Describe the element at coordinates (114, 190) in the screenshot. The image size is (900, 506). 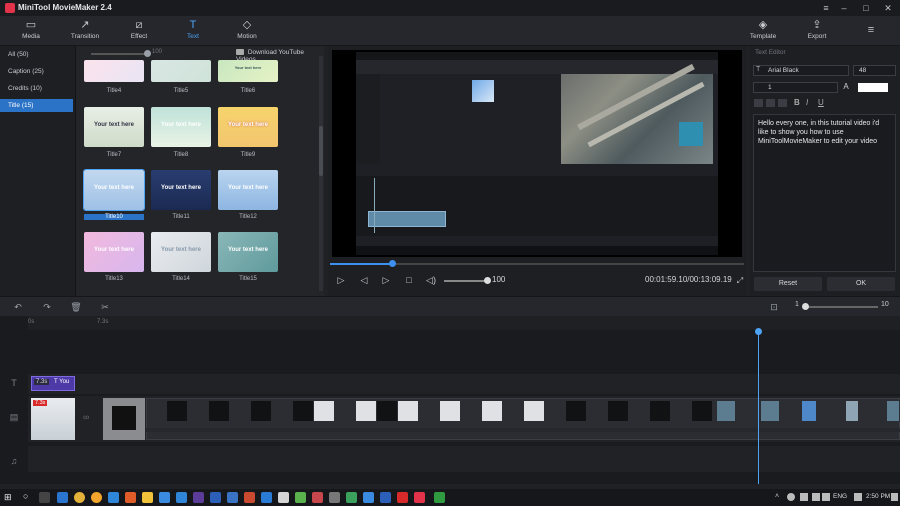
I see `title-thumb-10: Your text here` at that location.